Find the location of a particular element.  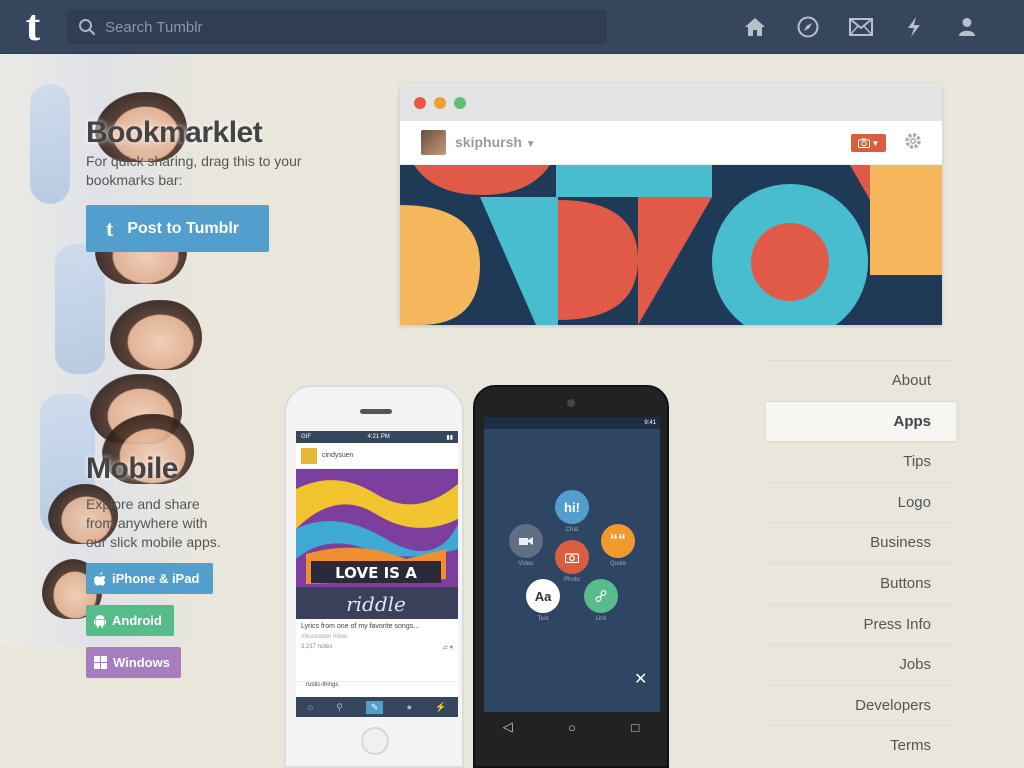

mobile-title: Mobile is located at coordinates (132, 468).